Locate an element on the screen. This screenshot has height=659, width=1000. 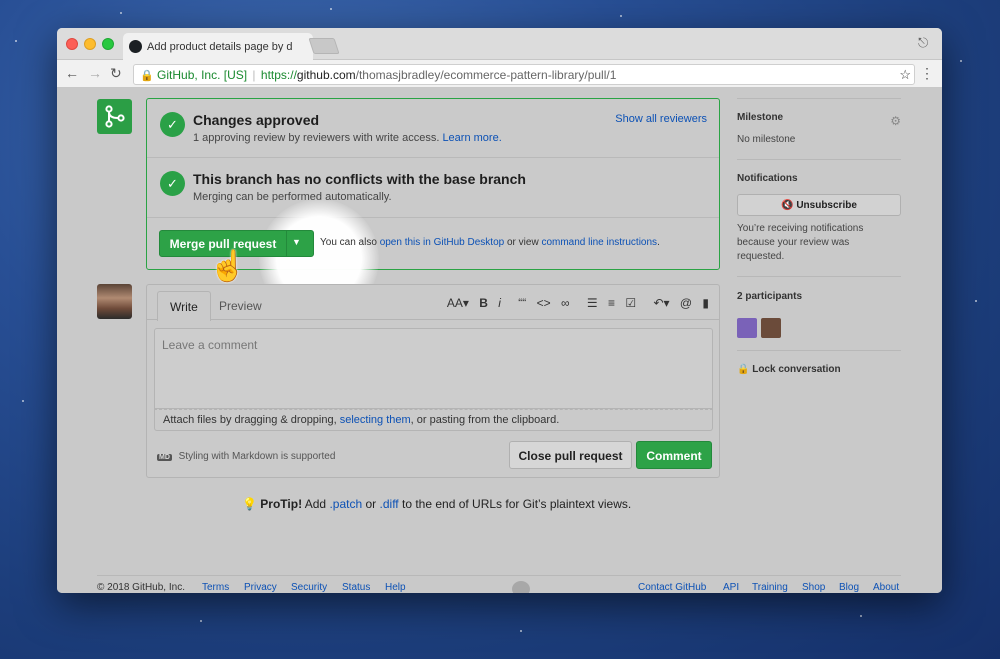
hand-pointer-icon: ☝ is located at coordinates (228, 266).